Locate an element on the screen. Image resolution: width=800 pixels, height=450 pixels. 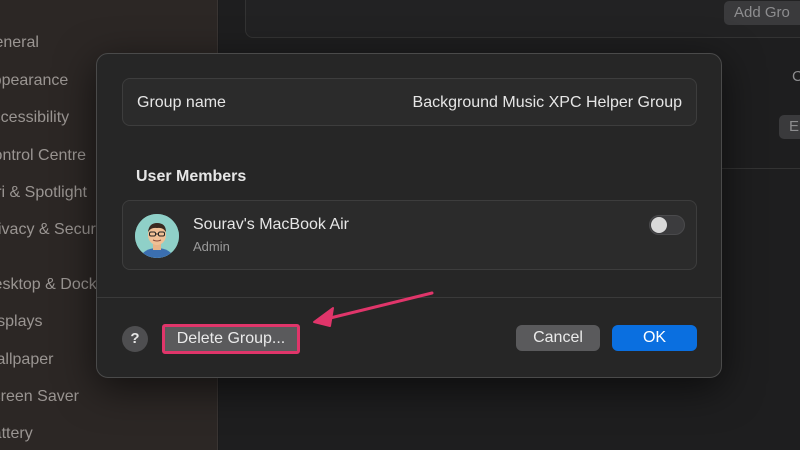
sidebar-item-displays: Displays is located at coordinates (21, 322).